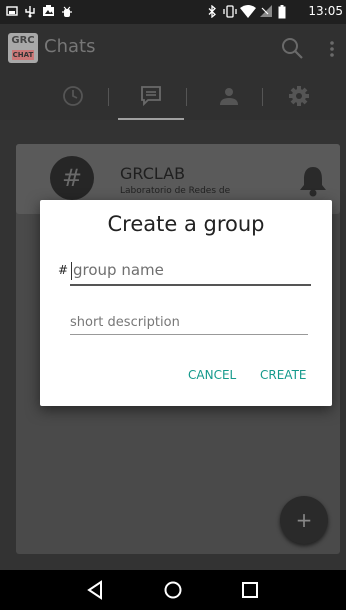  I want to click on app-title: Chats, so click(70, 46).